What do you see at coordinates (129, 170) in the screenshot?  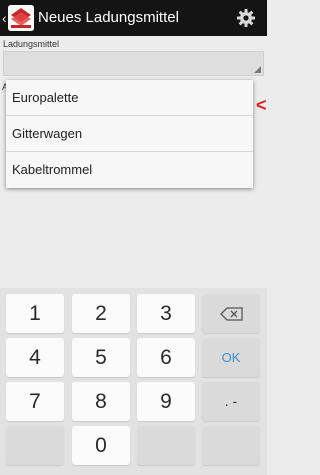 I see `dropdown-option-kabeltrommel: Kabeltrommel` at bounding box center [129, 170].